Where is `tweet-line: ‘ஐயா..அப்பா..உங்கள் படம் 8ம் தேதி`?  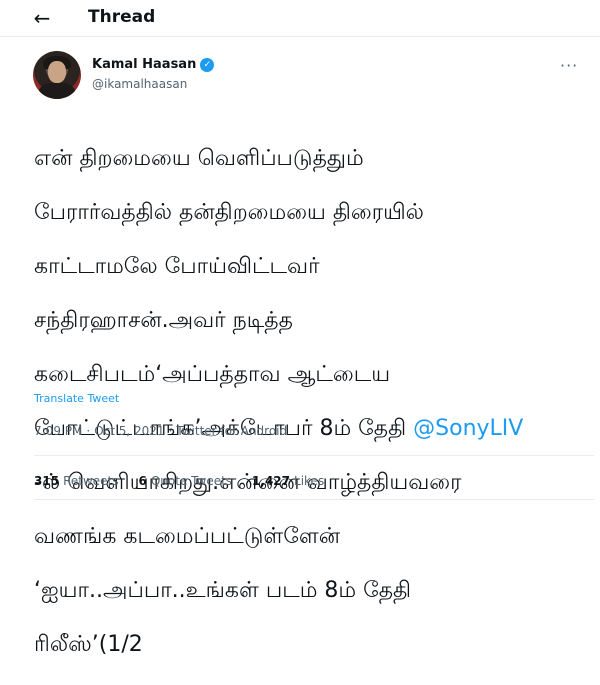
tweet-line: ‘ஐயா..அப்பா..உங்கள் படம் 8ம் தேதி is located at coordinates (223, 590).